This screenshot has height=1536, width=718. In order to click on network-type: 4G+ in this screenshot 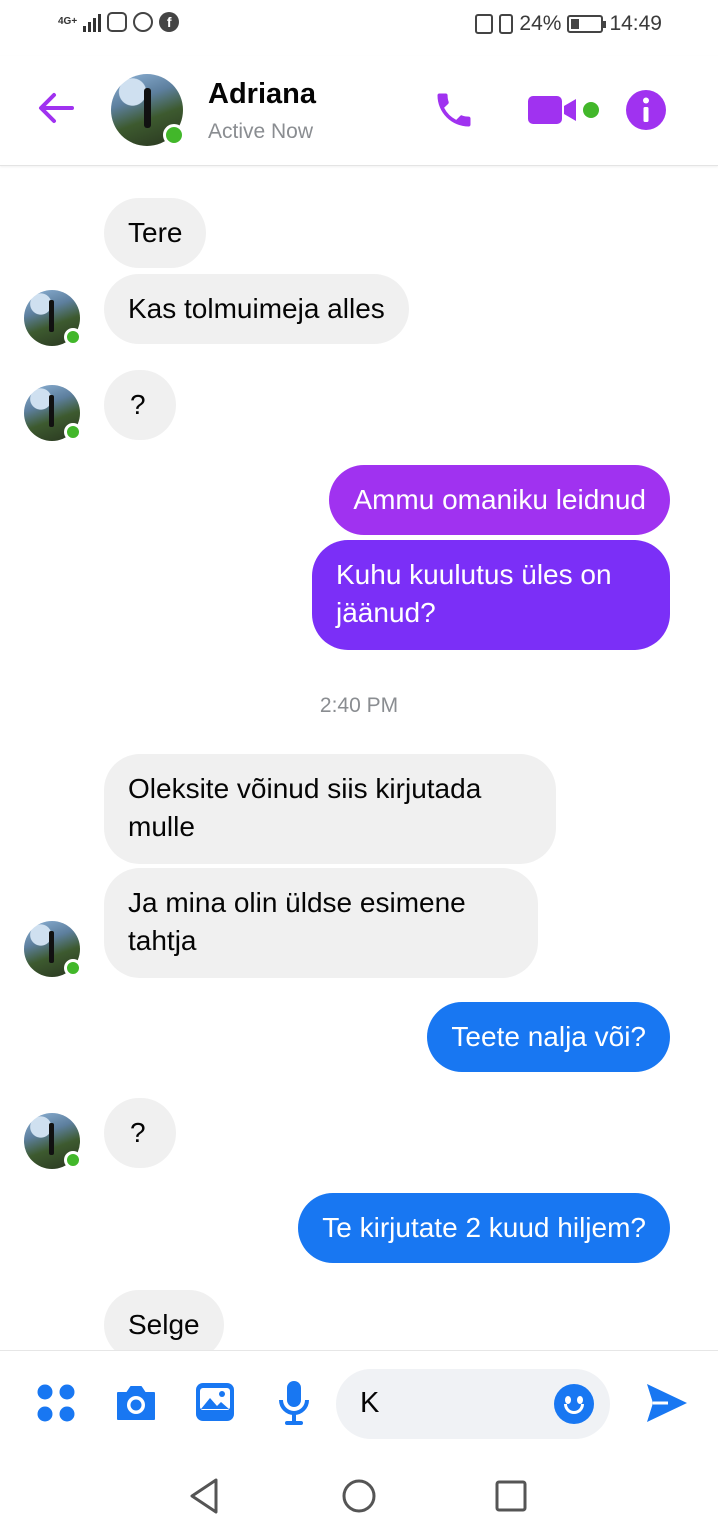, I will do `click(68, 21)`.